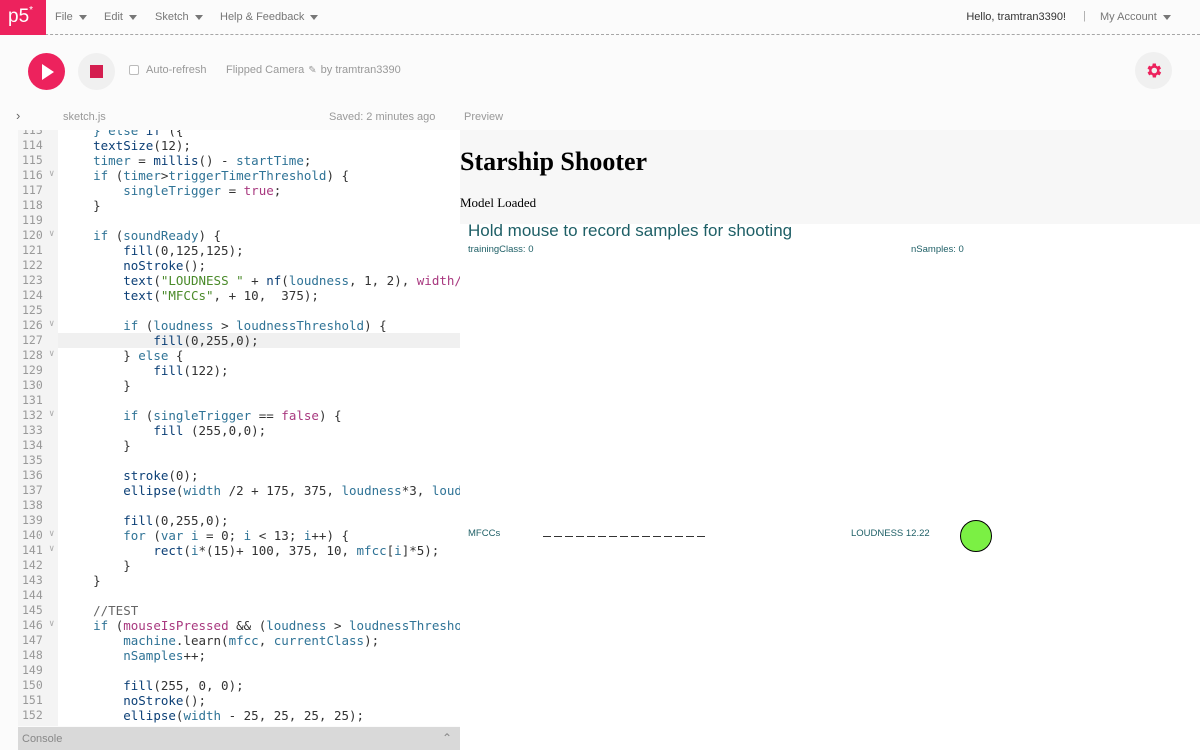 This screenshot has height=750, width=1200. Describe the element at coordinates (202, 160) in the screenshot. I see `code-text: timer = millis() - startTime;` at that location.